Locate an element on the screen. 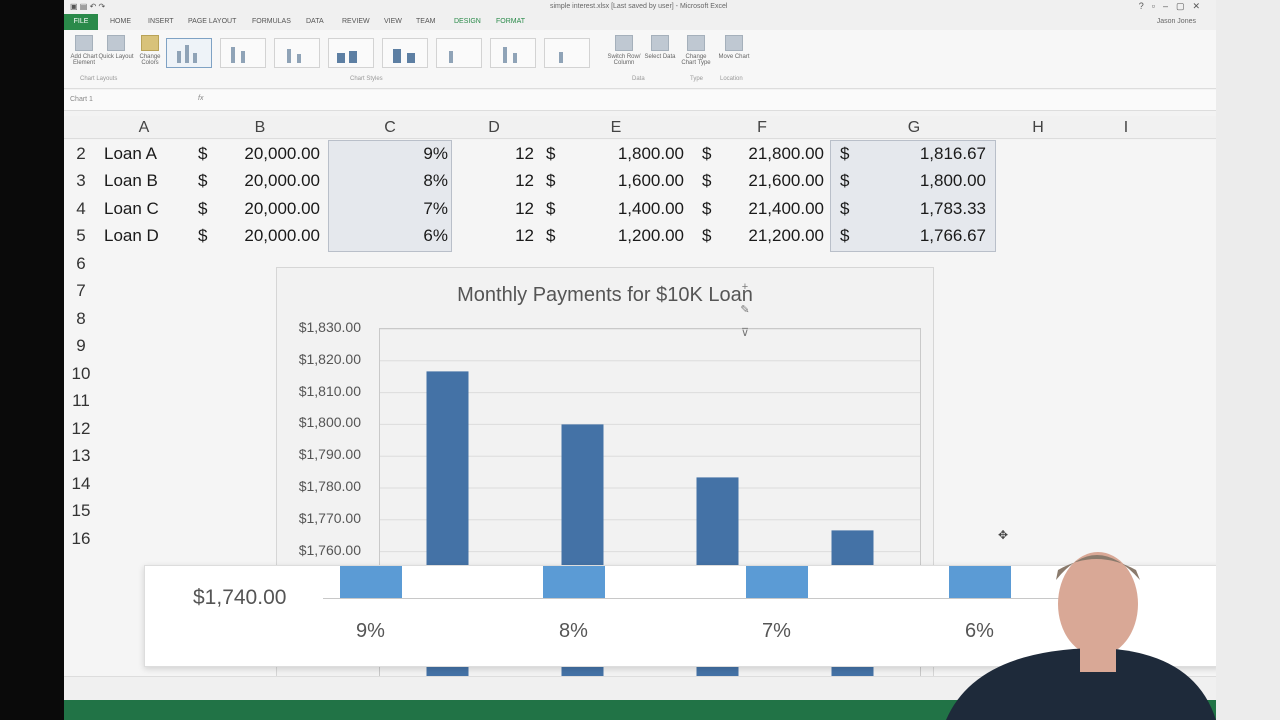 This screenshot has width=1280, height=720. right-border is located at coordinates (1248, 360).